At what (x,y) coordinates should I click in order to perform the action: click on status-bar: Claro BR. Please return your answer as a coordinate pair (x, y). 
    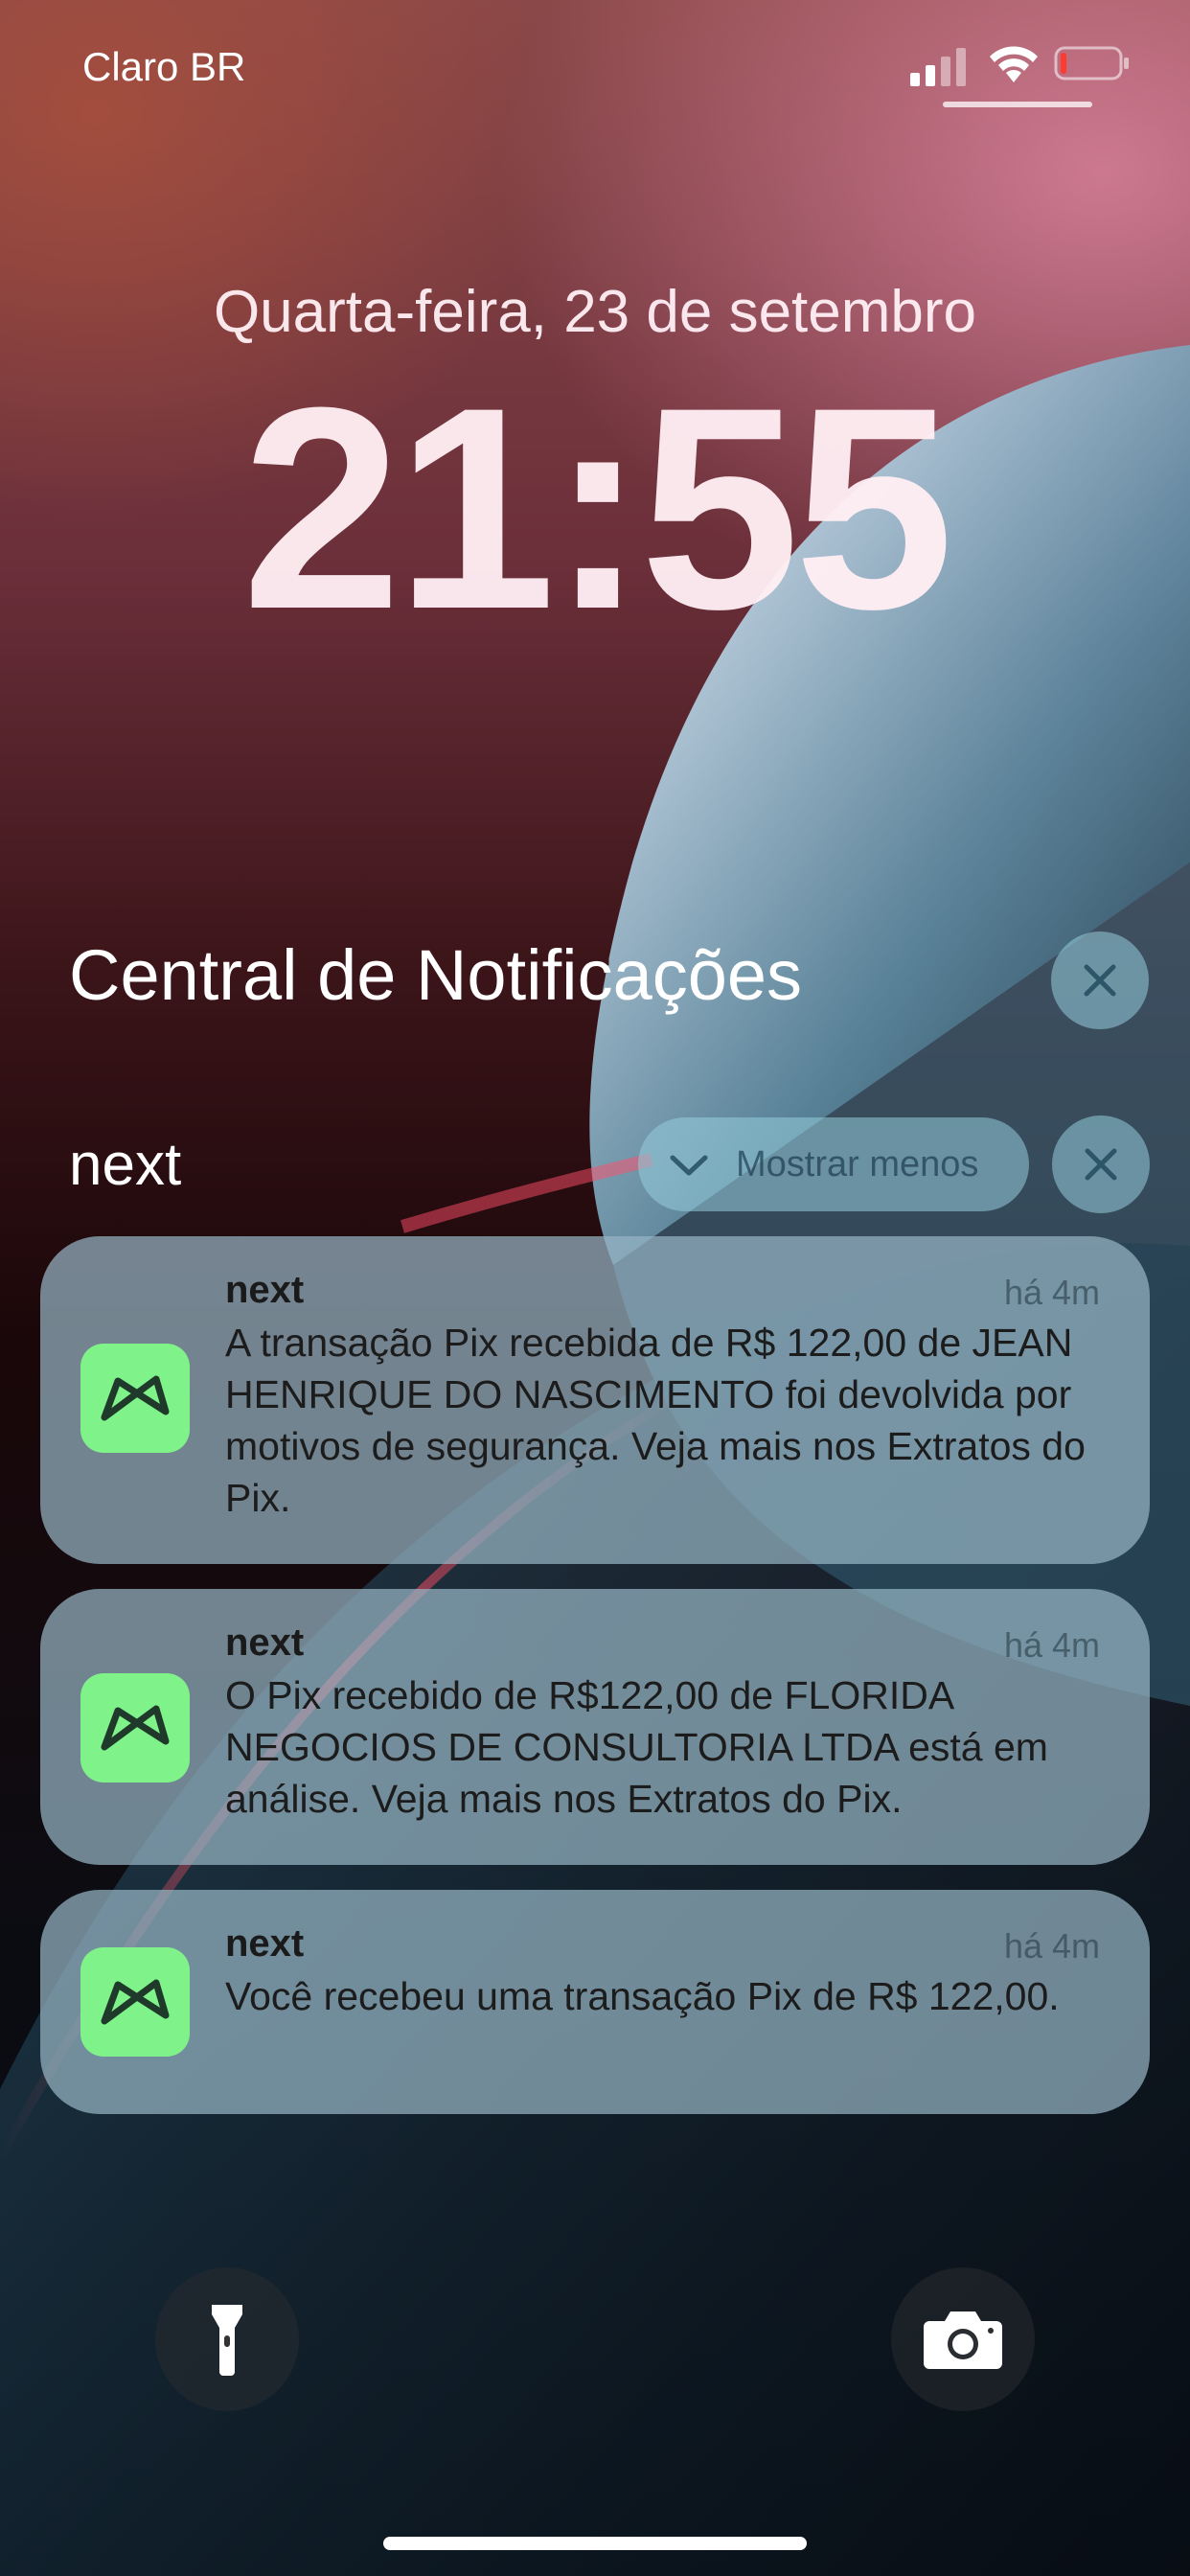
    Looking at the image, I should click on (595, 67).